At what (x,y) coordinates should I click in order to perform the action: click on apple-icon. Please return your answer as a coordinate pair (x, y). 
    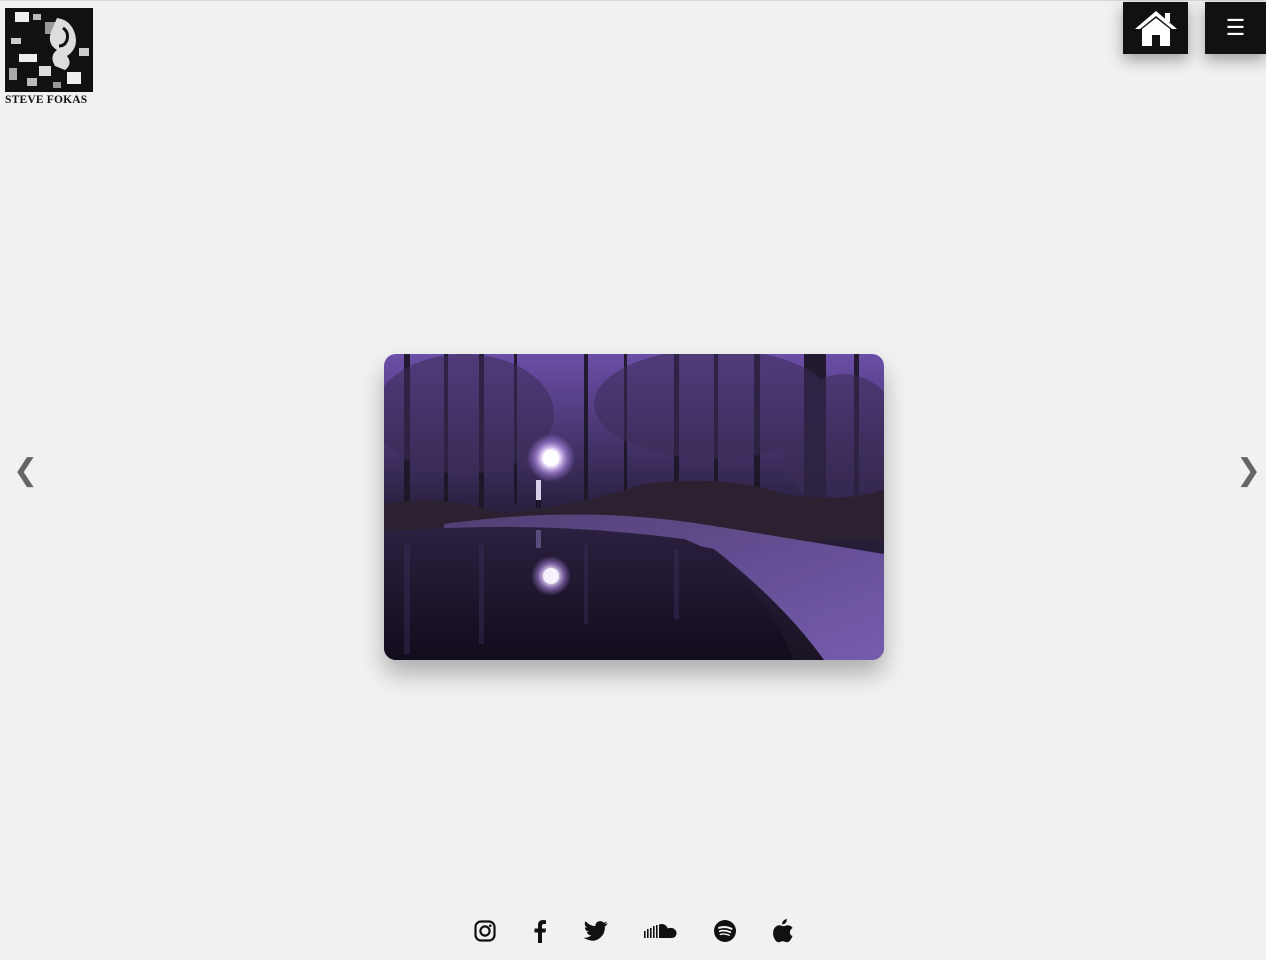
    Looking at the image, I should click on (783, 931).